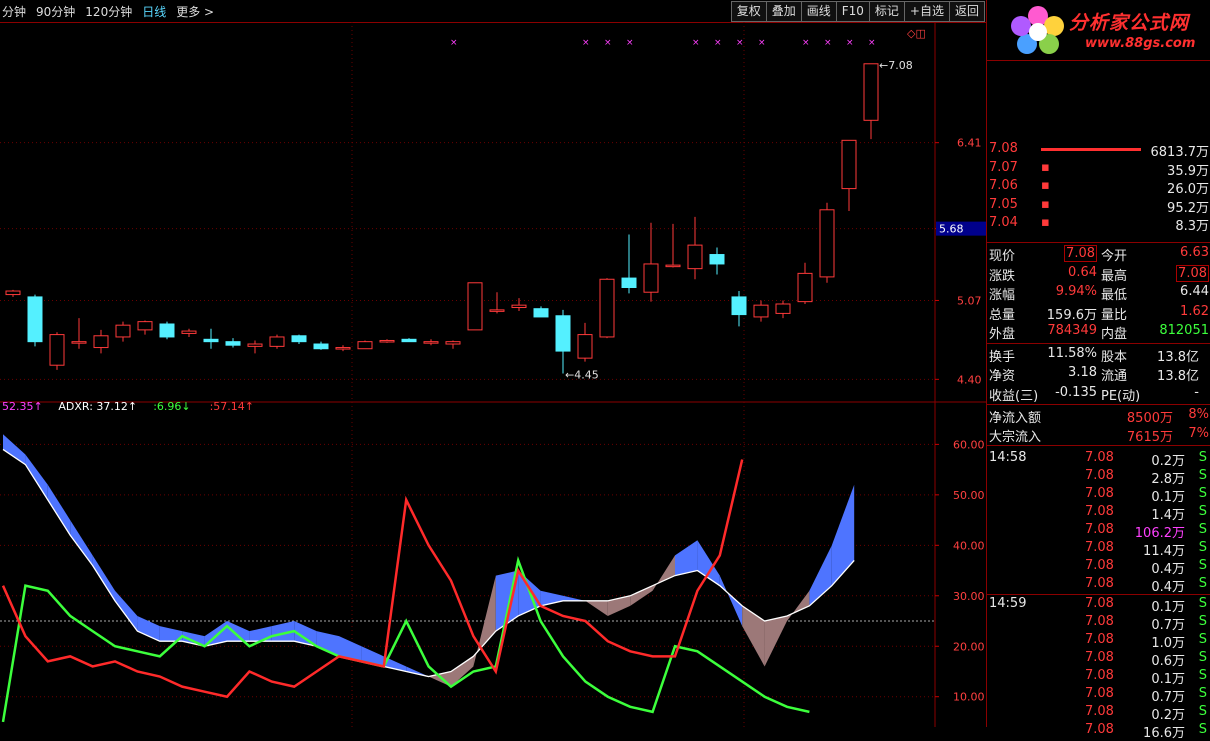  Describe the element at coordinates (1098, 254) in the screenshot. I see `quote-row: 现价 7.08 今开 6.63` at that location.